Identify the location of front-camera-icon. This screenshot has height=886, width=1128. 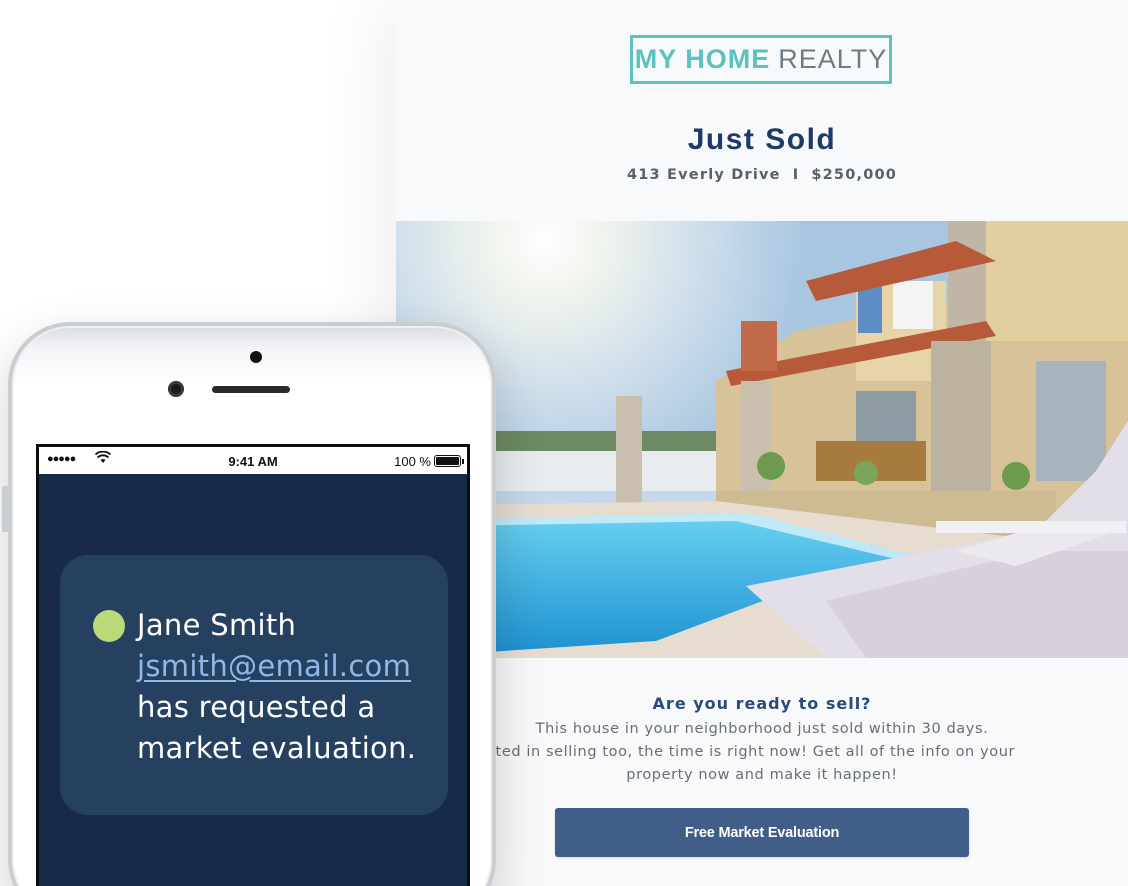
(176, 389).